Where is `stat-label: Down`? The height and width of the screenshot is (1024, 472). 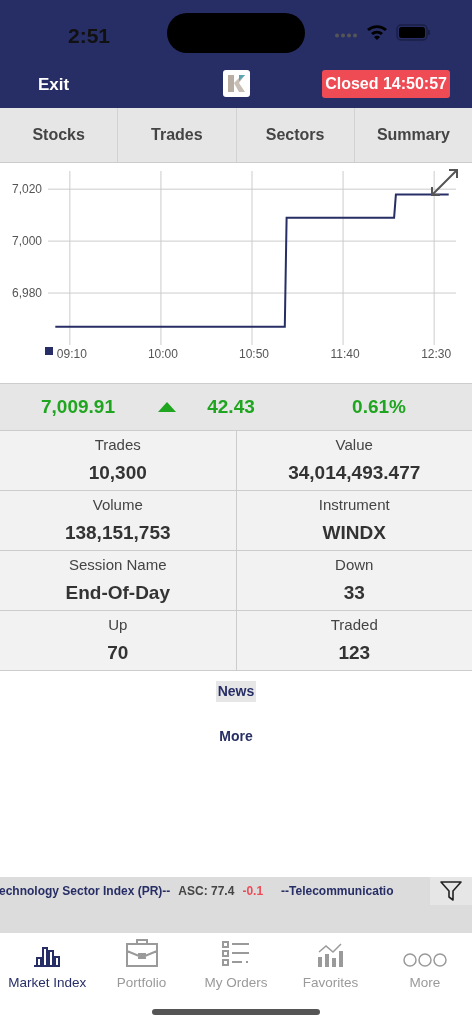
stat-label: Down is located at coordinates (354, 565).